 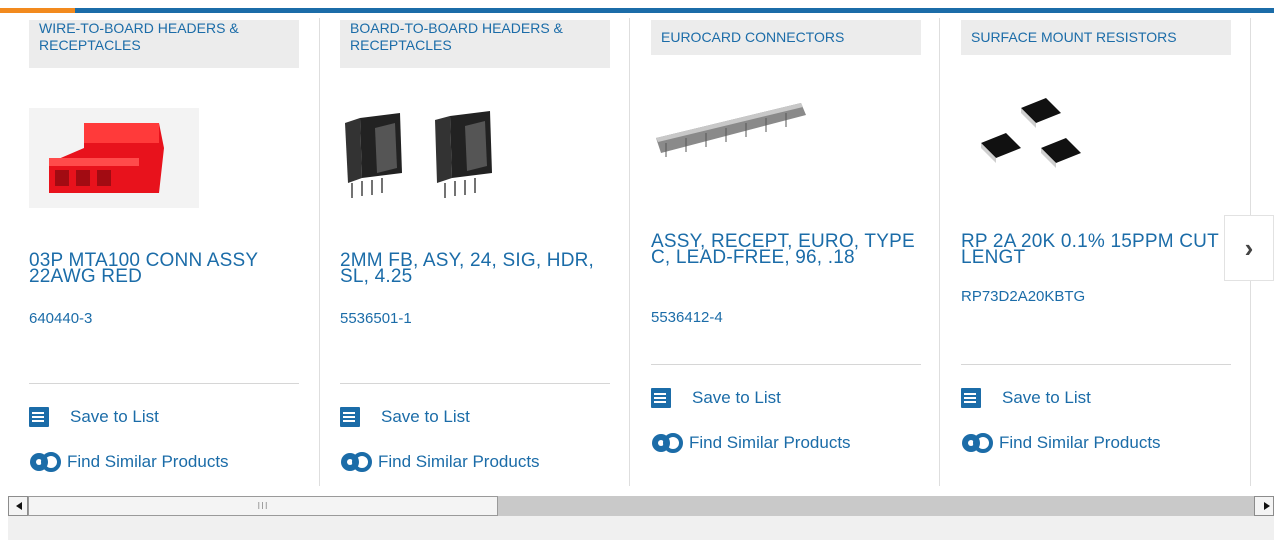 I want to click on part-number: 5536412-4, so click(x=687, y=317).